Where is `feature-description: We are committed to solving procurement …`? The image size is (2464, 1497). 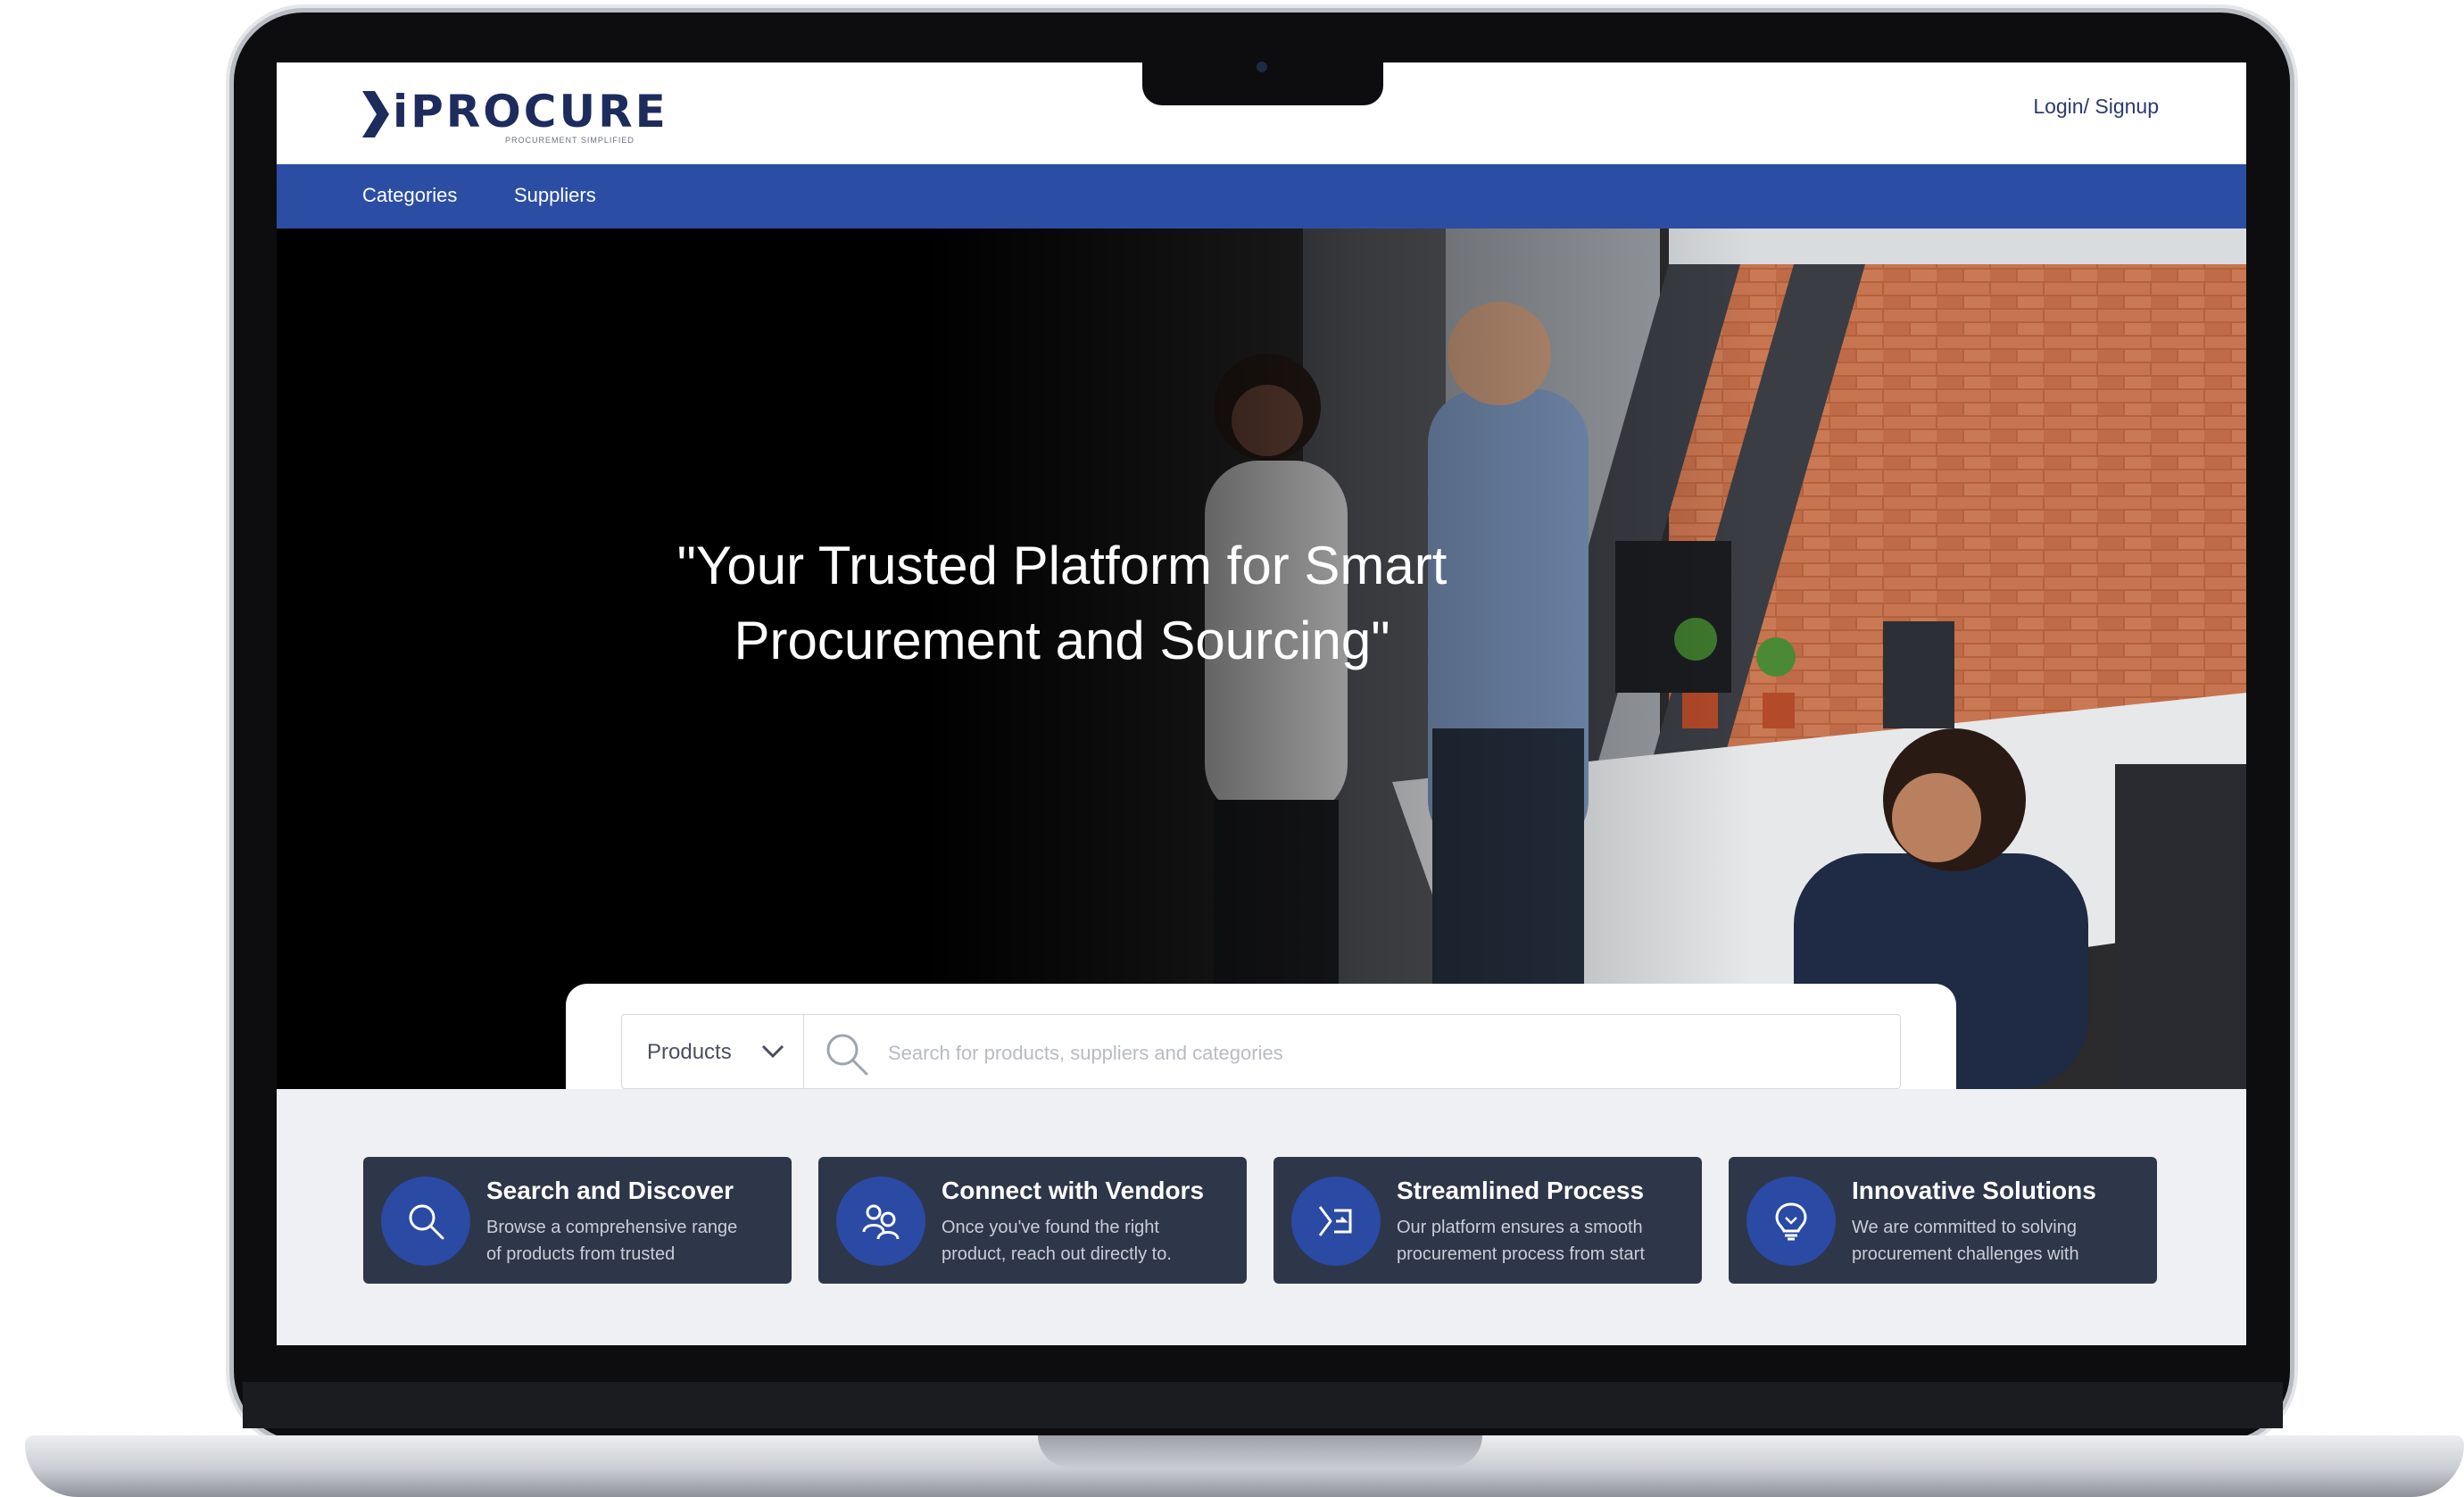 feature-description: We are committed to solving procurement … is located at coordinates (1999, 1241).